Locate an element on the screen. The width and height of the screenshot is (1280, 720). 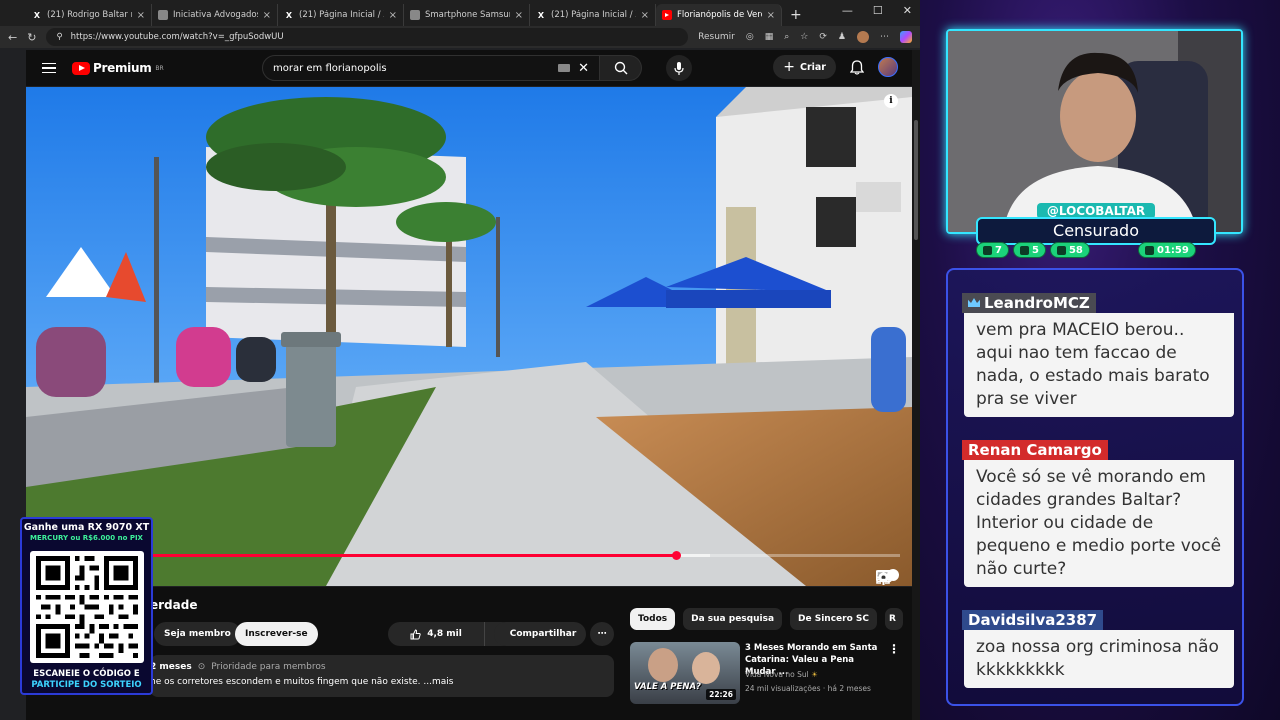
search-button is located at coordinates (621, 68).